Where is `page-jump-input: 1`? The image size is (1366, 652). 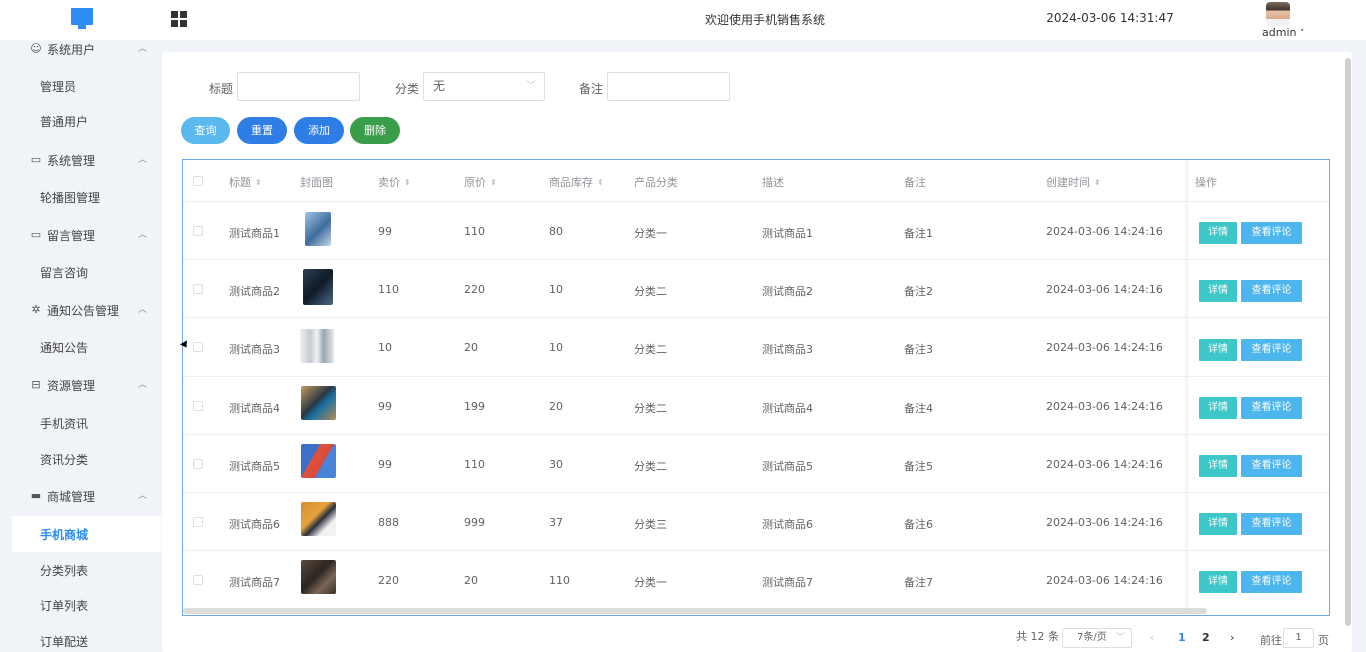
page-jump-input: 1 is located at coordinates (1298, 638).